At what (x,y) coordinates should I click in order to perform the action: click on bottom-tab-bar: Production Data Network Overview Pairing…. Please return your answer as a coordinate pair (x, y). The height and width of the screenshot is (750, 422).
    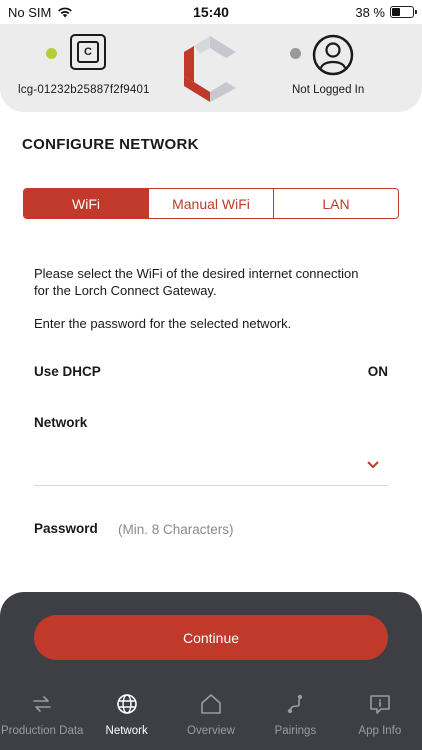
    Looking at the image, I should click on (211, 719).